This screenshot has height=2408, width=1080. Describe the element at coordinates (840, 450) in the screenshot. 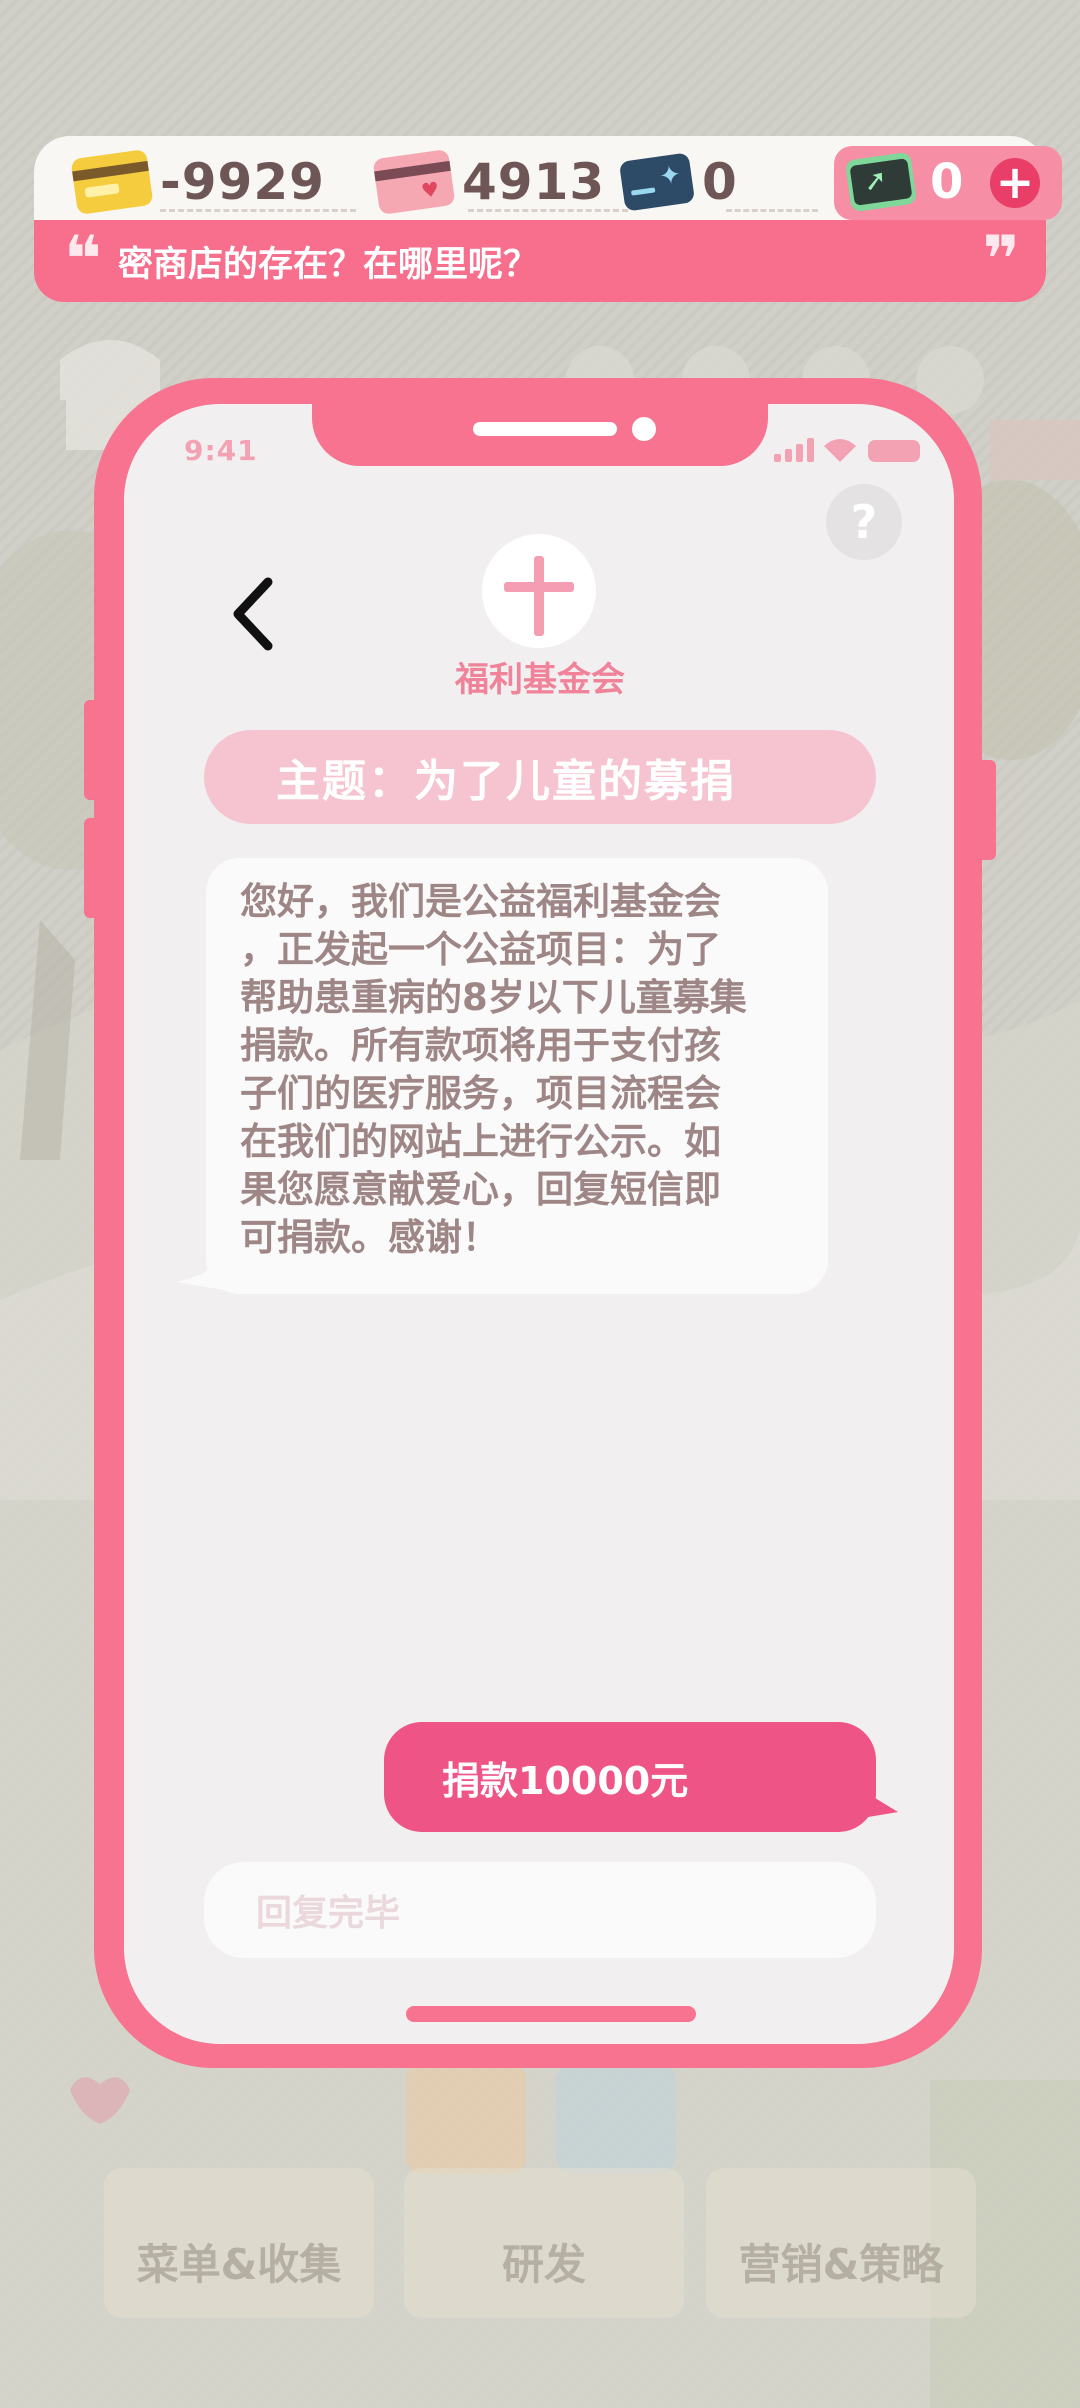

I see `wifi-icon` at that location.